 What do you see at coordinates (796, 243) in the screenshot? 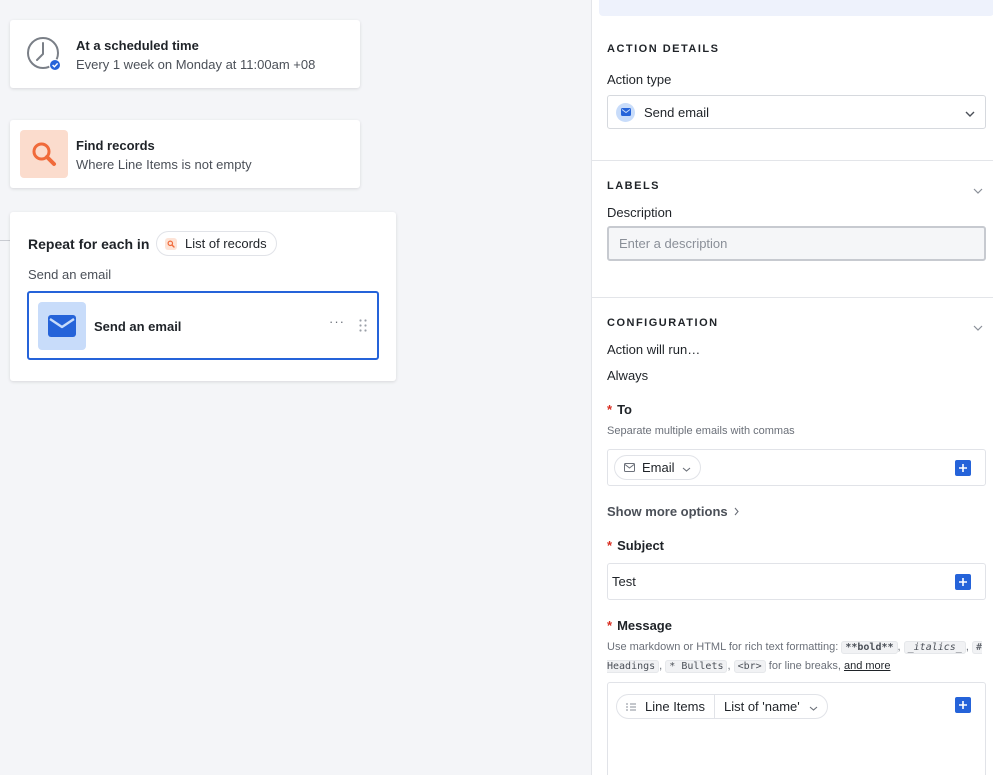
I see `description-input` at bounding box center [796, 243].